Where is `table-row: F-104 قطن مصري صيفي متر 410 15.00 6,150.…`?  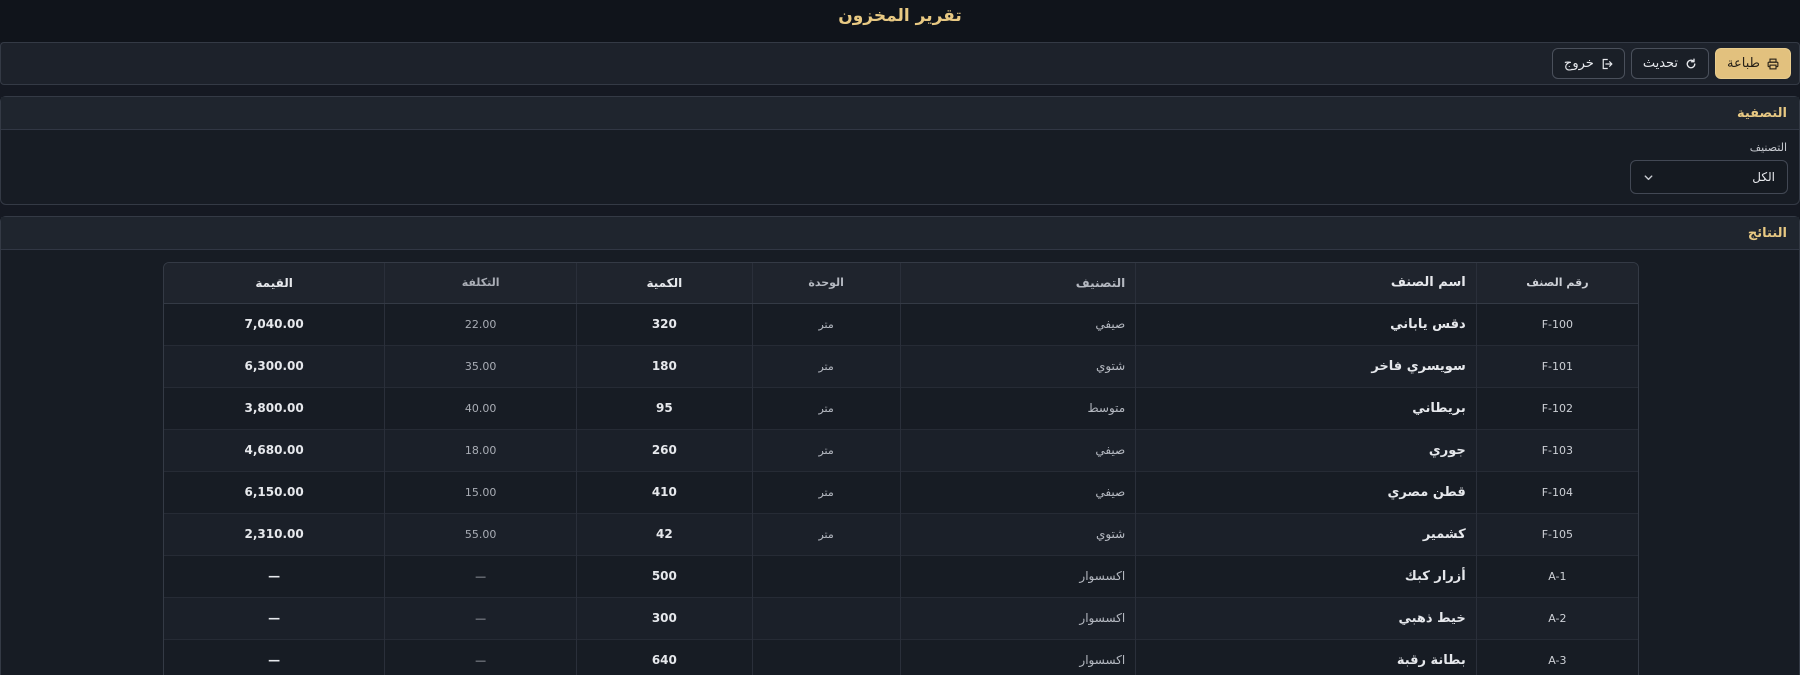 table-row: F-104 قطن مصري صيفي متر 410 15.00 6,150.… is located at coordinates (901, 491).